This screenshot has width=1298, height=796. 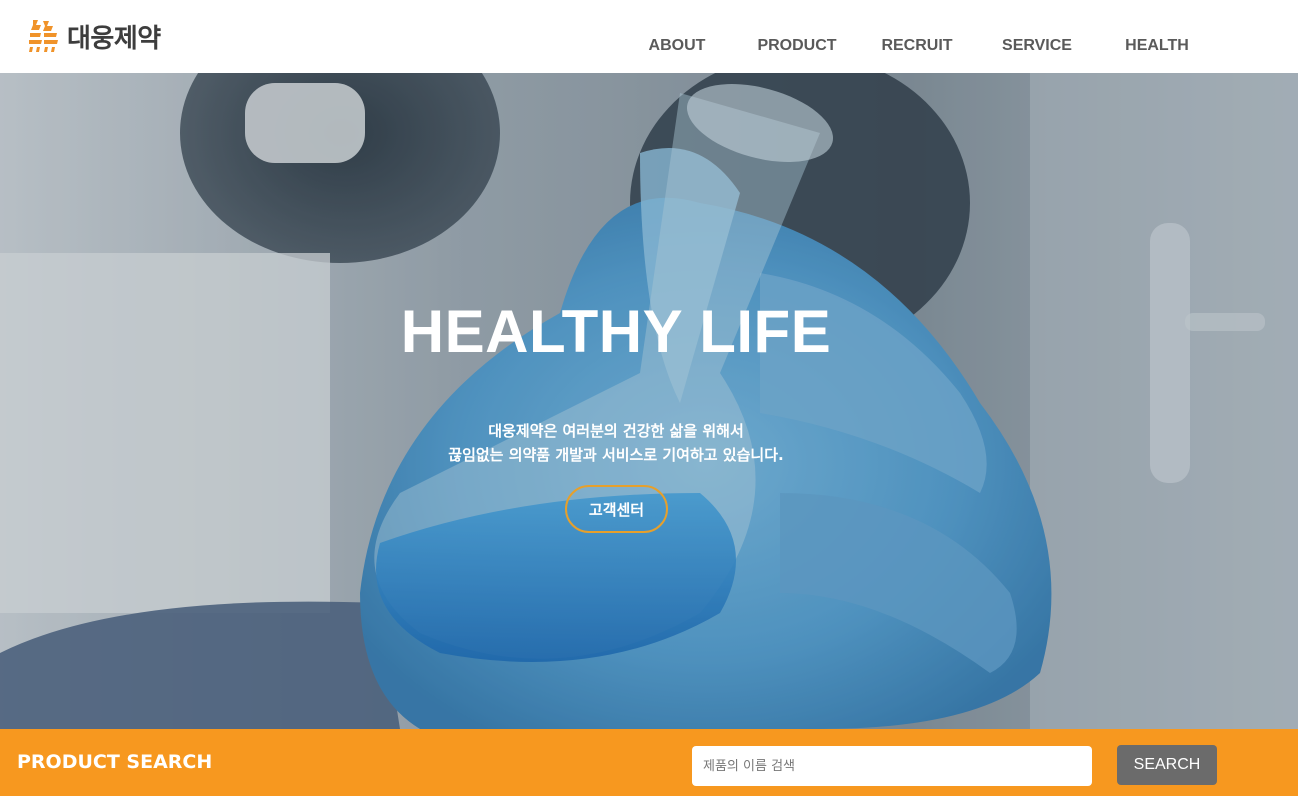 I want to click on main-nav: ABOUT PRODUCT RECRUIT SERVICE HEALTH, so click(x=649, y=46).